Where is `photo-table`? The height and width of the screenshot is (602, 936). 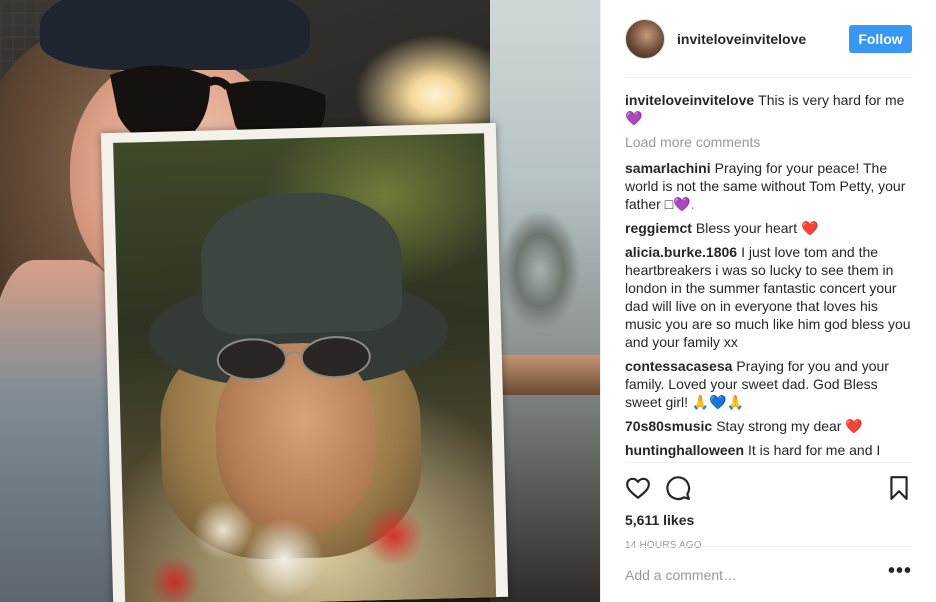
photo-table is located at coordinates (547, 375).